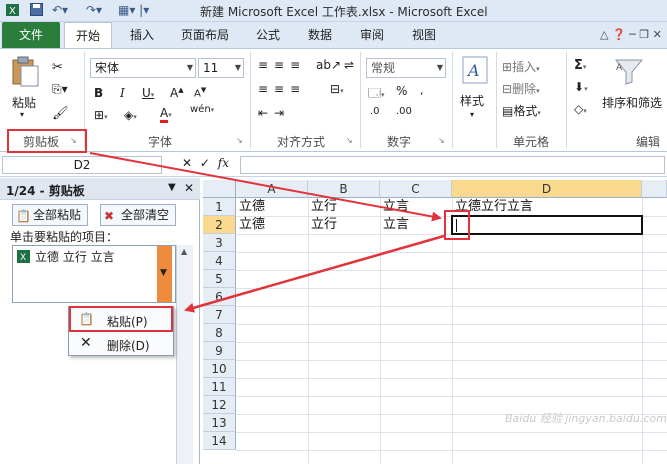  What do you see at coordinates (314, 273) in the screenshot?
I see `arrow-cell-to-paste` at bounding box center [314, 273].